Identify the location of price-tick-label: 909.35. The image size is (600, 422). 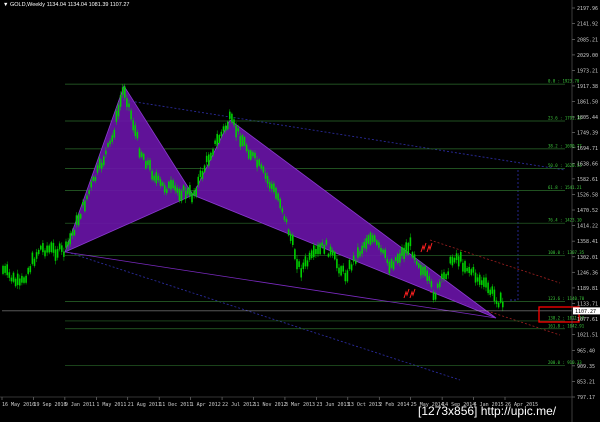
(586, 367).